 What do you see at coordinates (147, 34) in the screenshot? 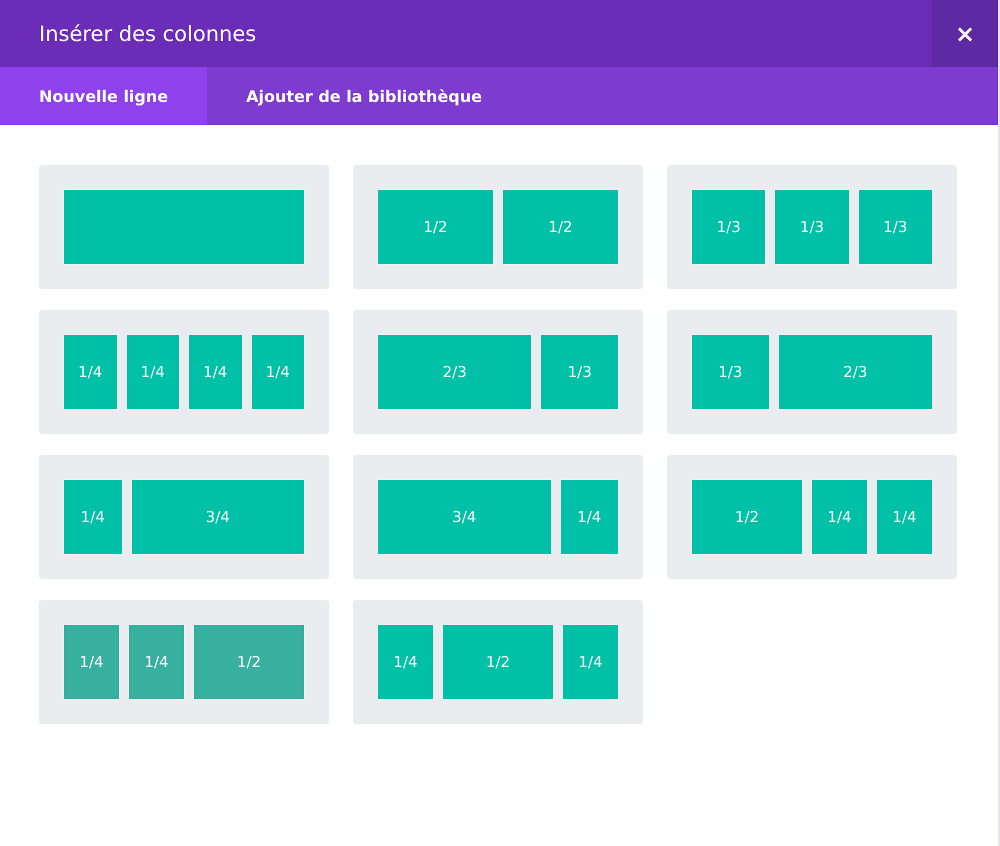
I see `dialog-title: Insérer des colonnes` at bounding box center [147, 34].